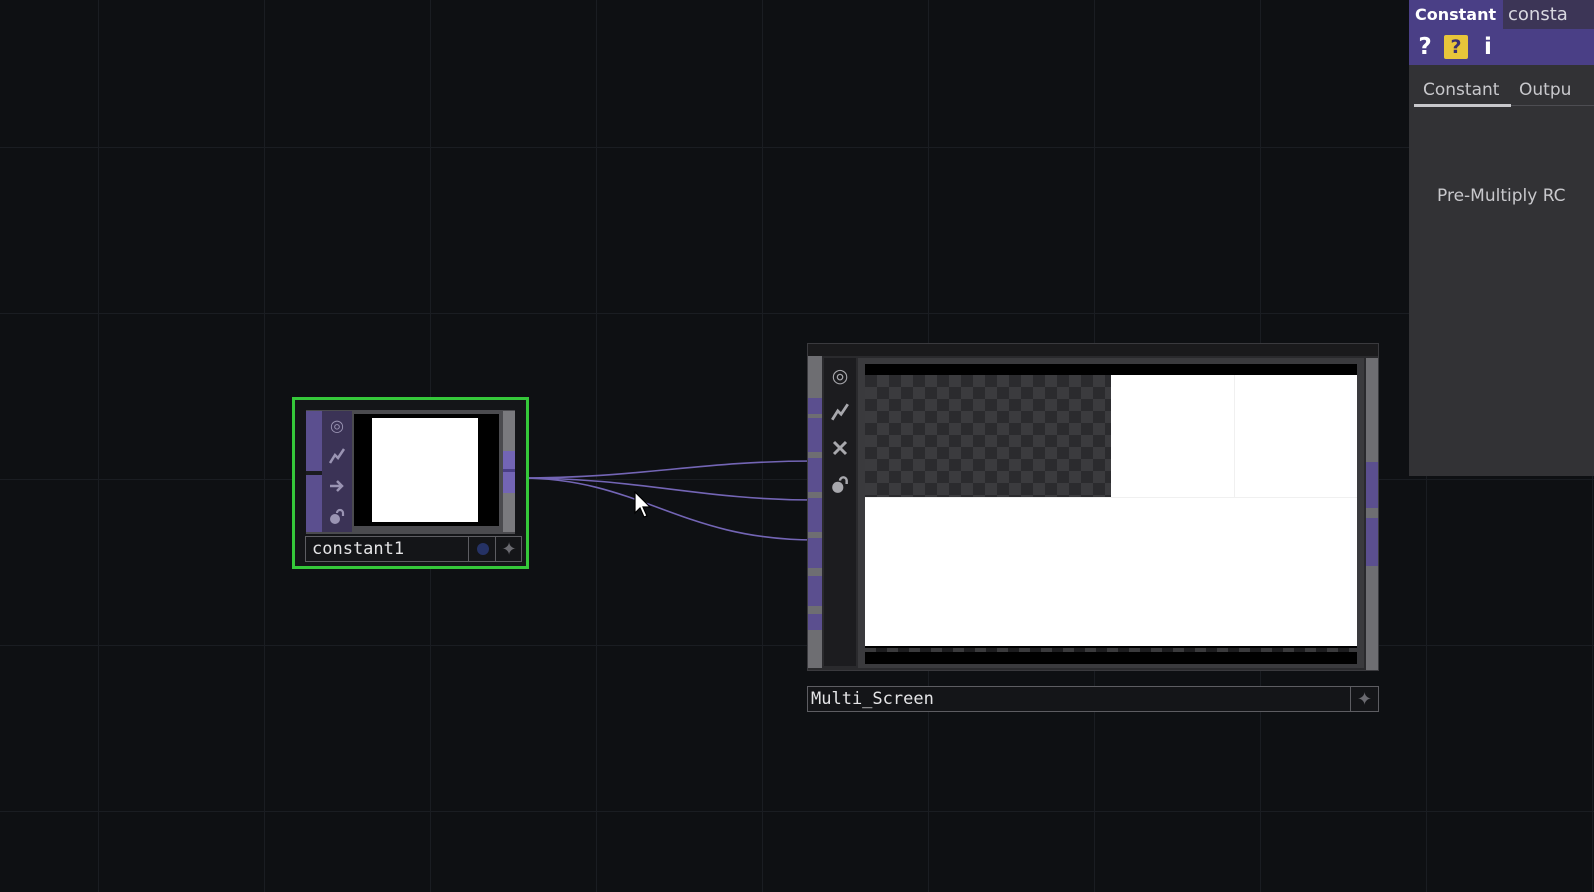  I want to click on multi-screen-node: ◎, so click(1093, 507).